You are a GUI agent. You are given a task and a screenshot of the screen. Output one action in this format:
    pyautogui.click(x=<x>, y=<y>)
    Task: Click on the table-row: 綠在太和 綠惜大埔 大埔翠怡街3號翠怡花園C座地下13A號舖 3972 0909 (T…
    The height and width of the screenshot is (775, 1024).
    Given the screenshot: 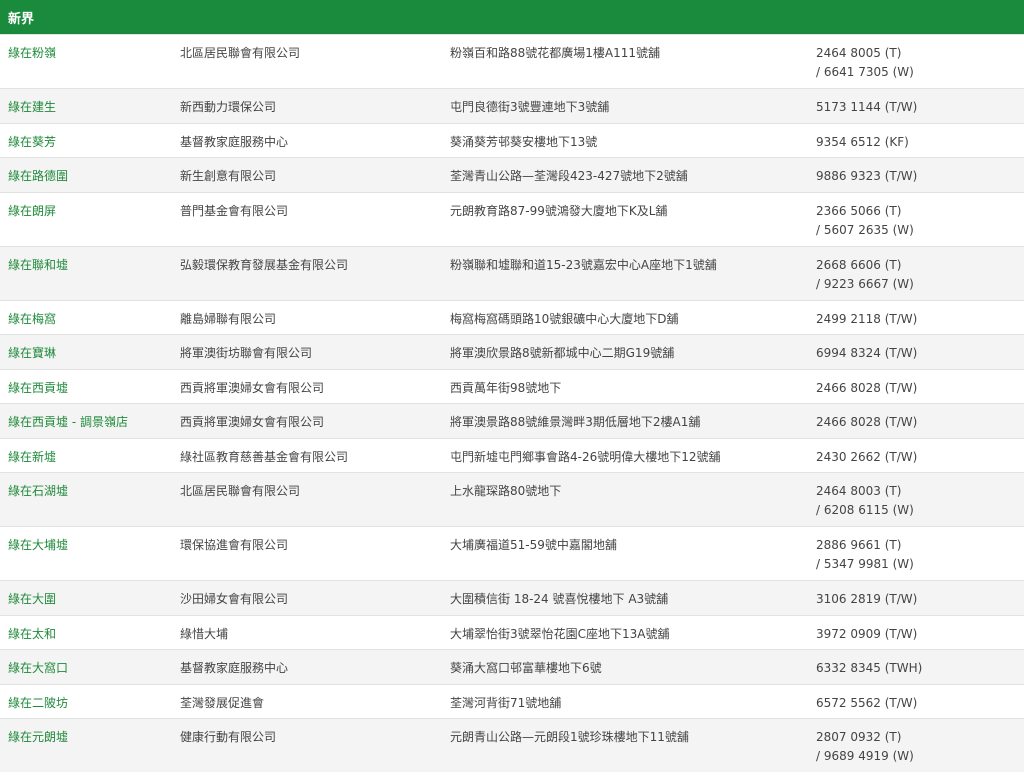 What is the action you would take?
    pyautogui.click(x=512, y=632)
    